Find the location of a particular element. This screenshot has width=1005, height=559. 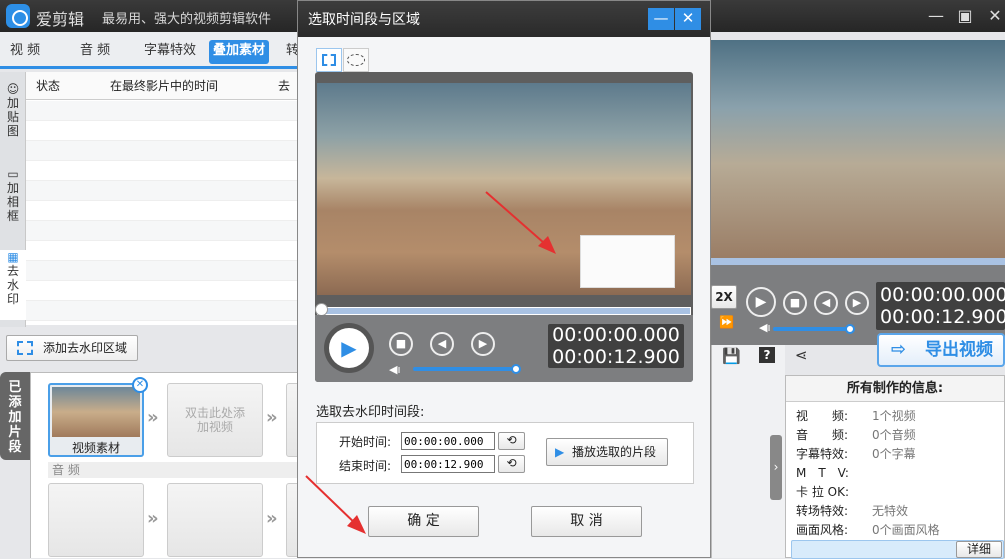

info-row: 卡 拉 OK: is located at coordinates (898, 492).